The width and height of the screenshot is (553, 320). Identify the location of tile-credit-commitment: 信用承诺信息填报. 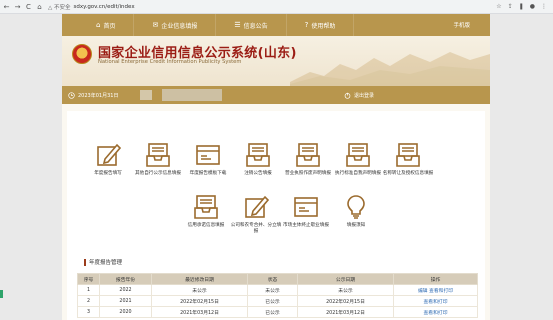
(206, 214).